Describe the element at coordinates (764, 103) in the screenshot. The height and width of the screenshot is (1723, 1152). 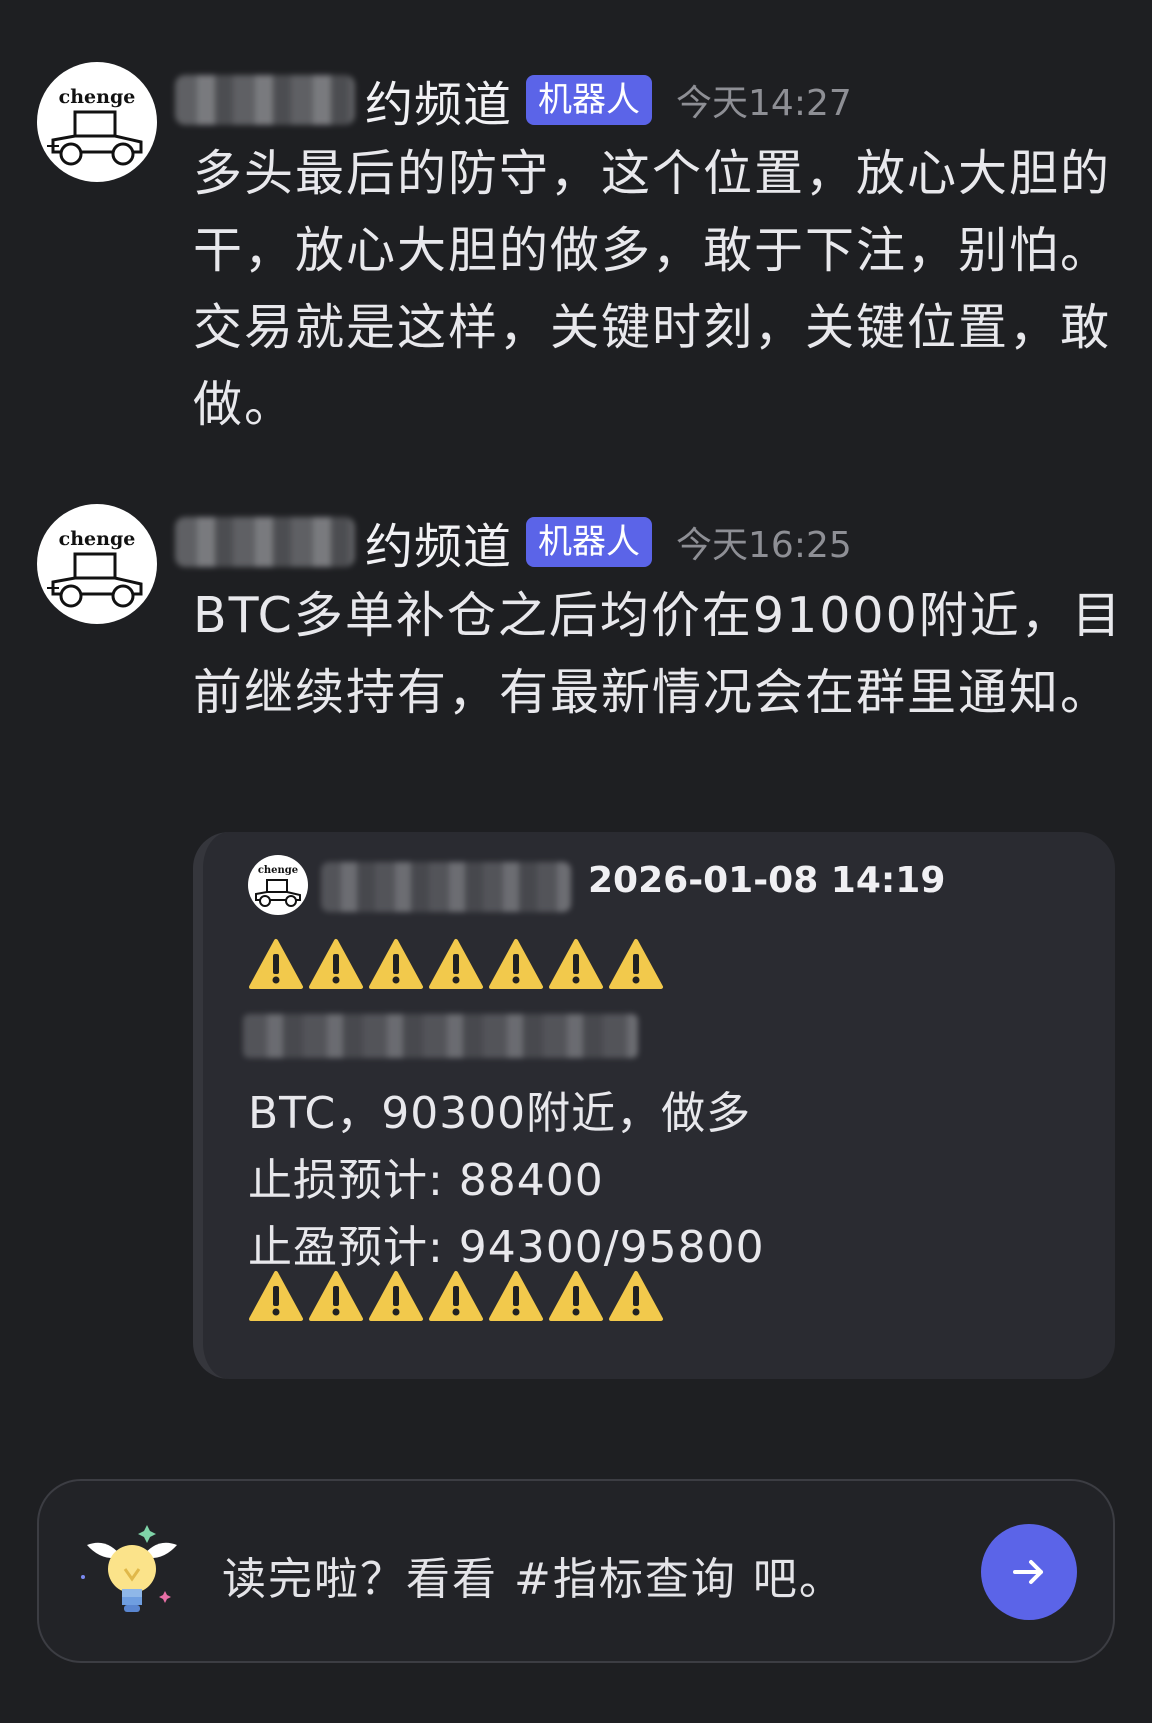
I see `timestamp: 今天14:27` at that location.